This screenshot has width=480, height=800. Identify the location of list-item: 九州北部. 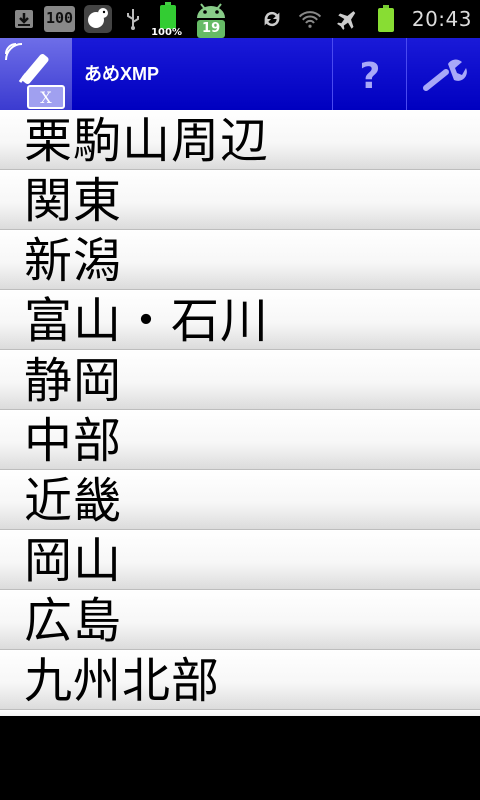
(240, 680).